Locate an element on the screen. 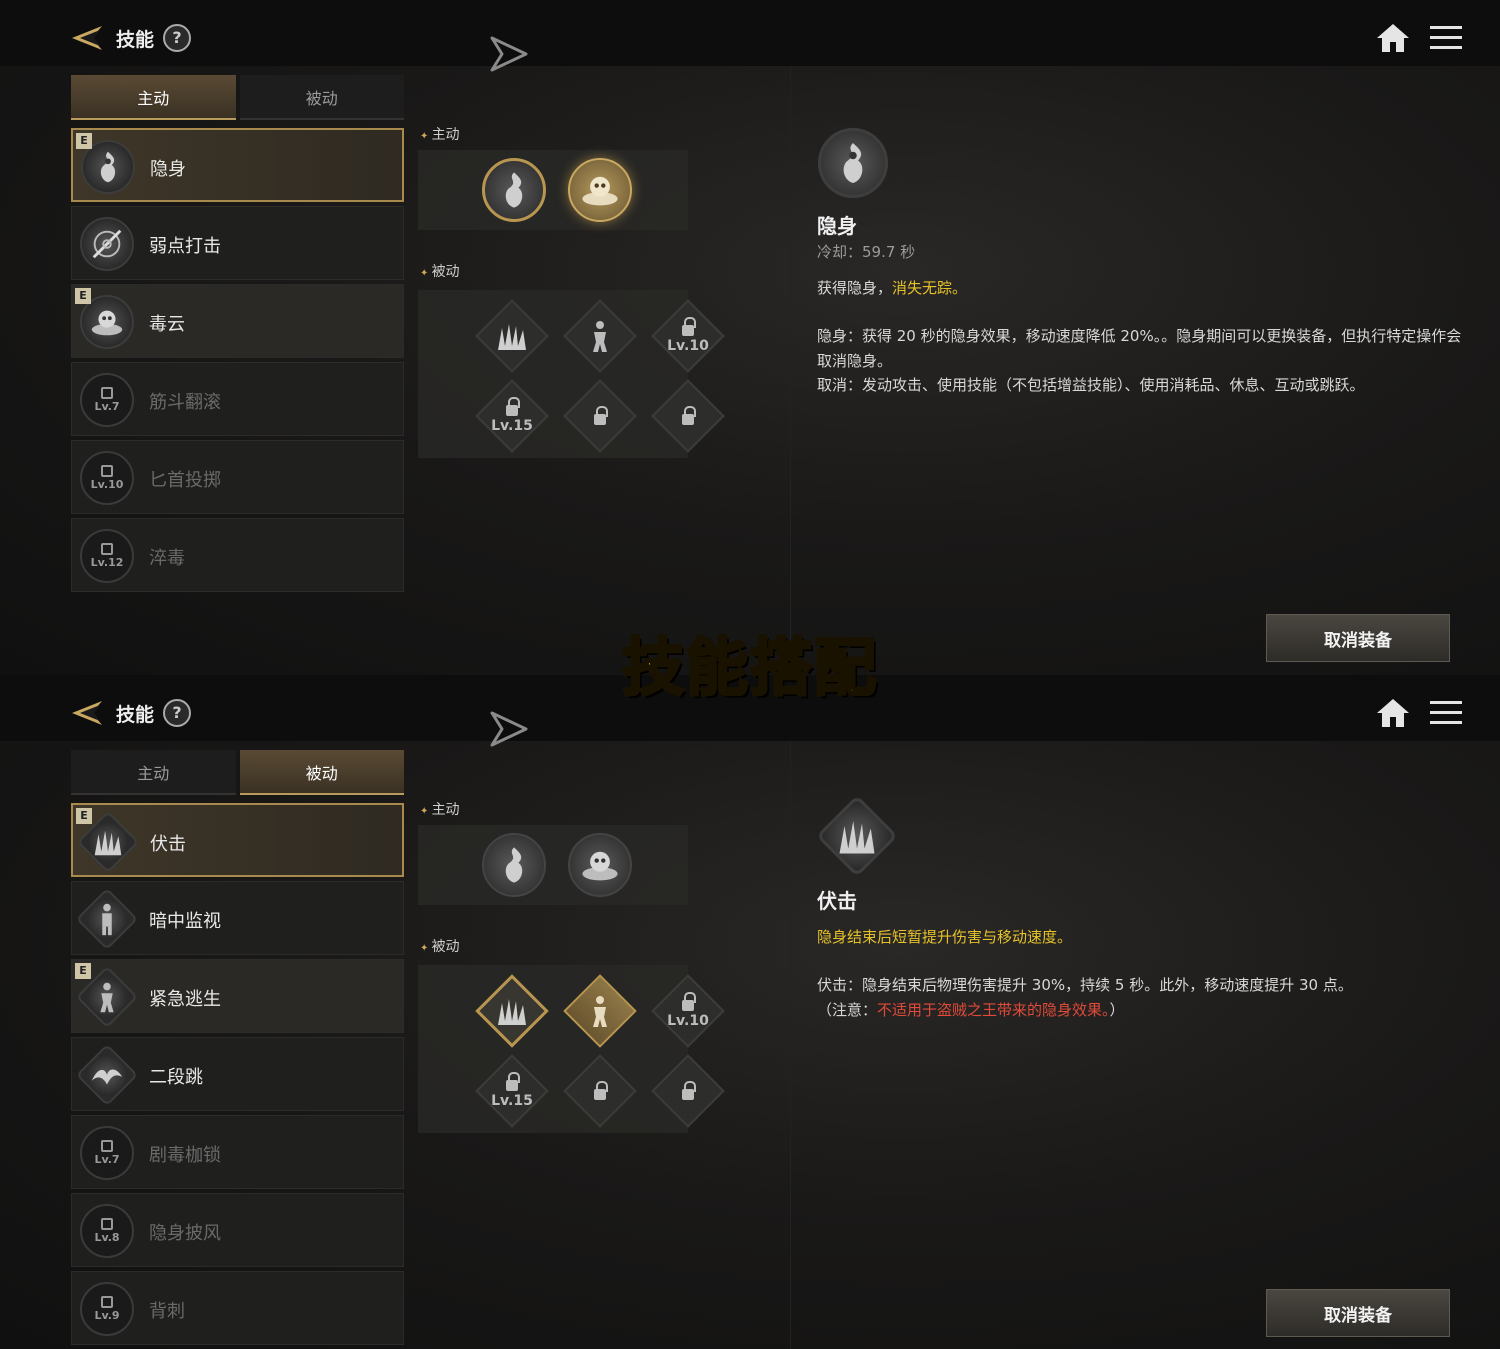 This screenshot has height=1349, width=1500. lock-icon: Lv.12 is located at coordinates (107, 556).